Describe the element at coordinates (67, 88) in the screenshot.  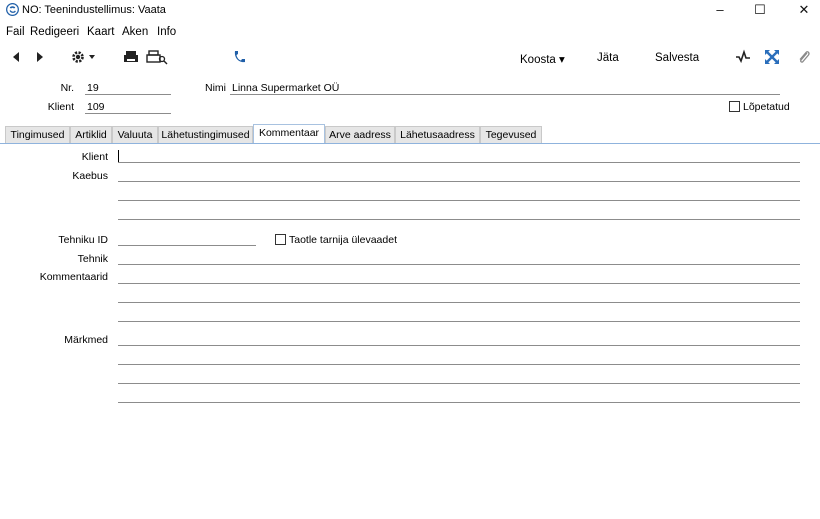
I see `nr-label: Nr.` at that location.